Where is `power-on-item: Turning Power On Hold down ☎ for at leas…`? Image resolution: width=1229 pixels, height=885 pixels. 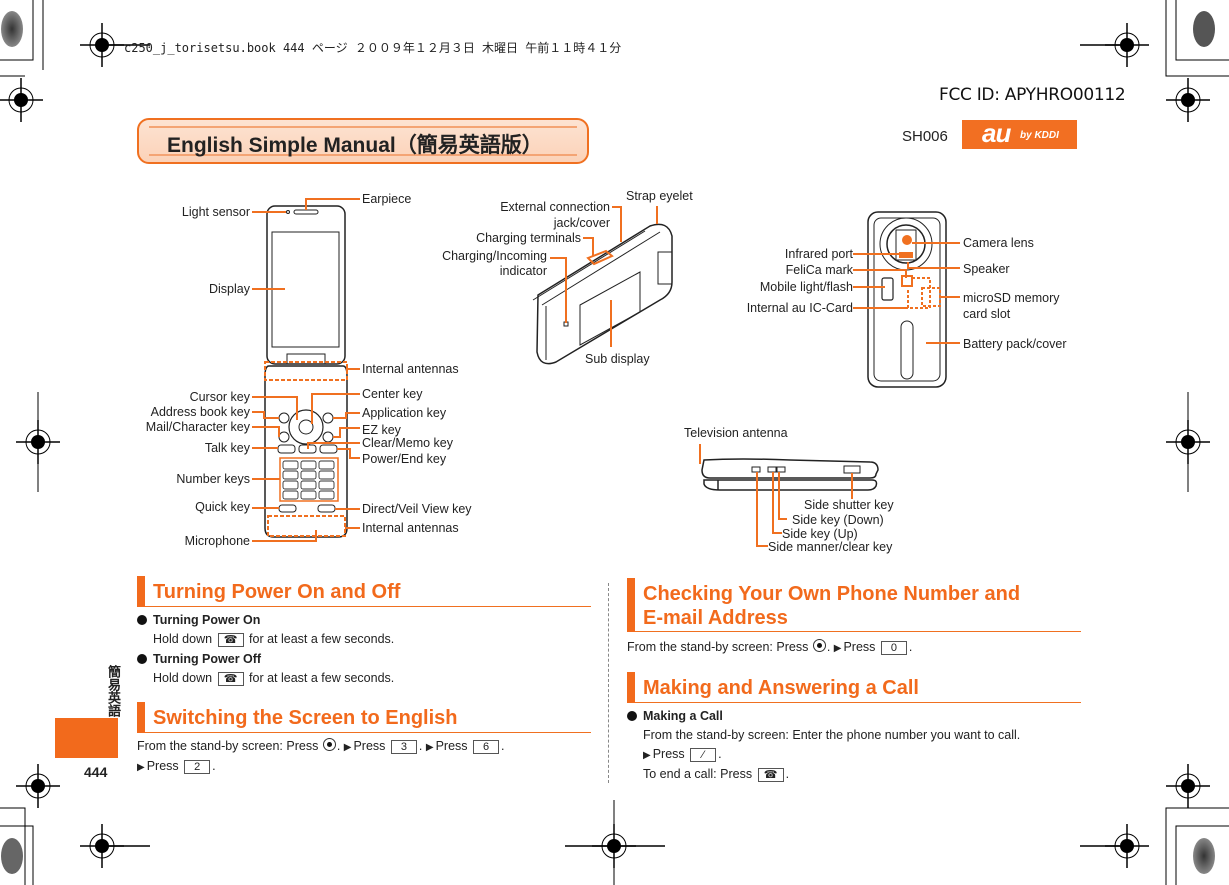 power-on-item: Turning Power On Hold down ☎ for at leas… is located at coordinates (265, 630).